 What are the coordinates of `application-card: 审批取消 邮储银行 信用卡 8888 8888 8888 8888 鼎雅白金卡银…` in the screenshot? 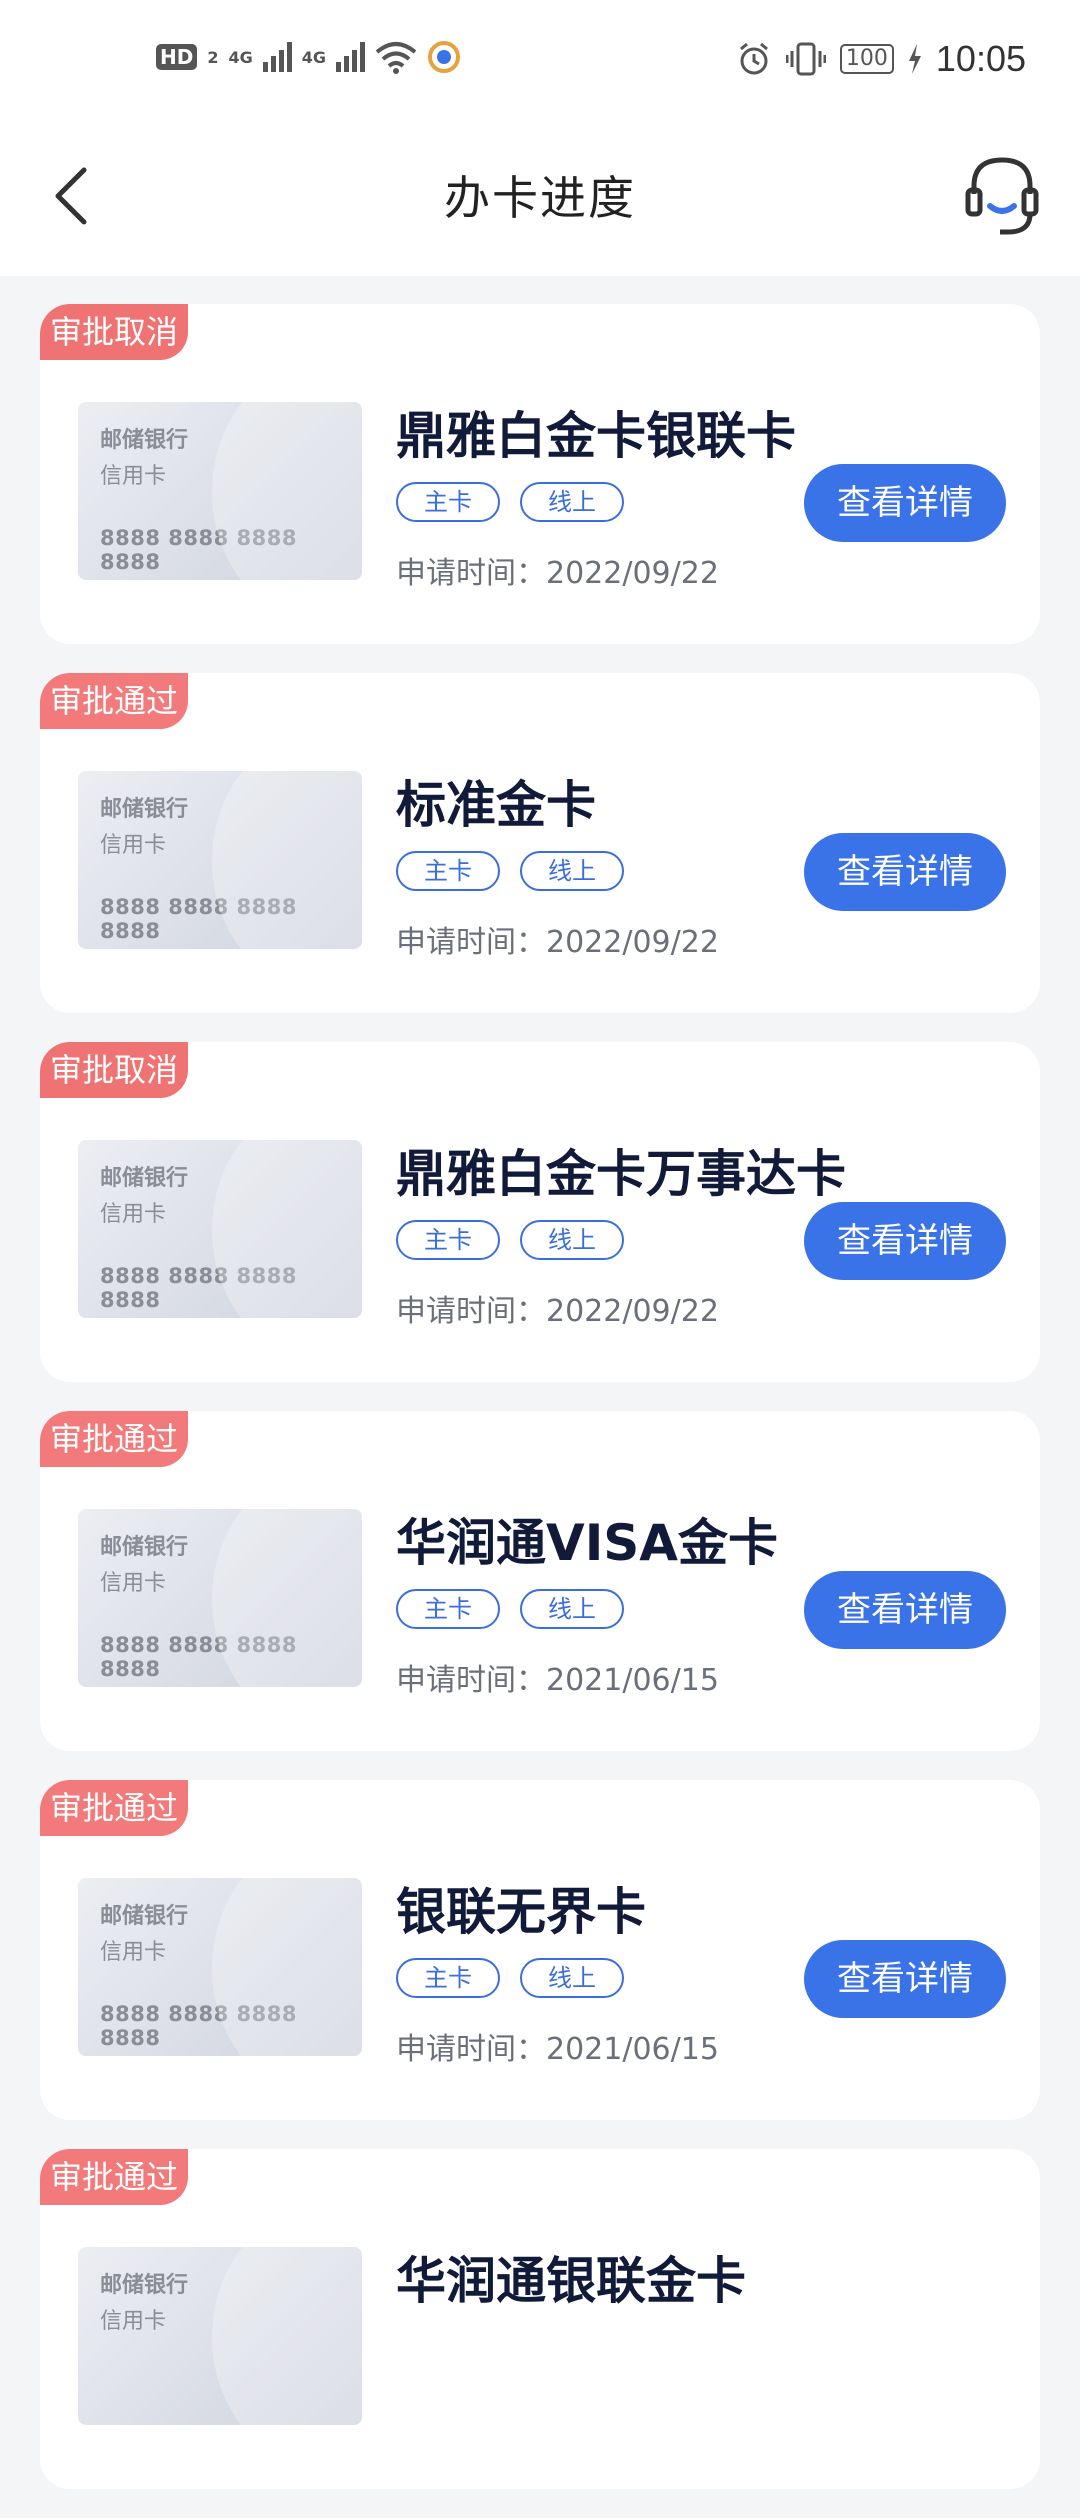 It's located at (540, 474).